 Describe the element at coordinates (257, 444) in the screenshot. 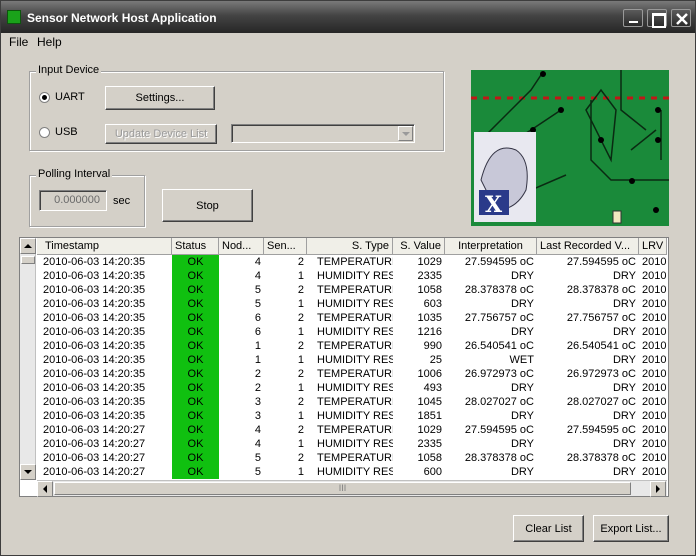

I see `table-cell-node: 4` at that location.